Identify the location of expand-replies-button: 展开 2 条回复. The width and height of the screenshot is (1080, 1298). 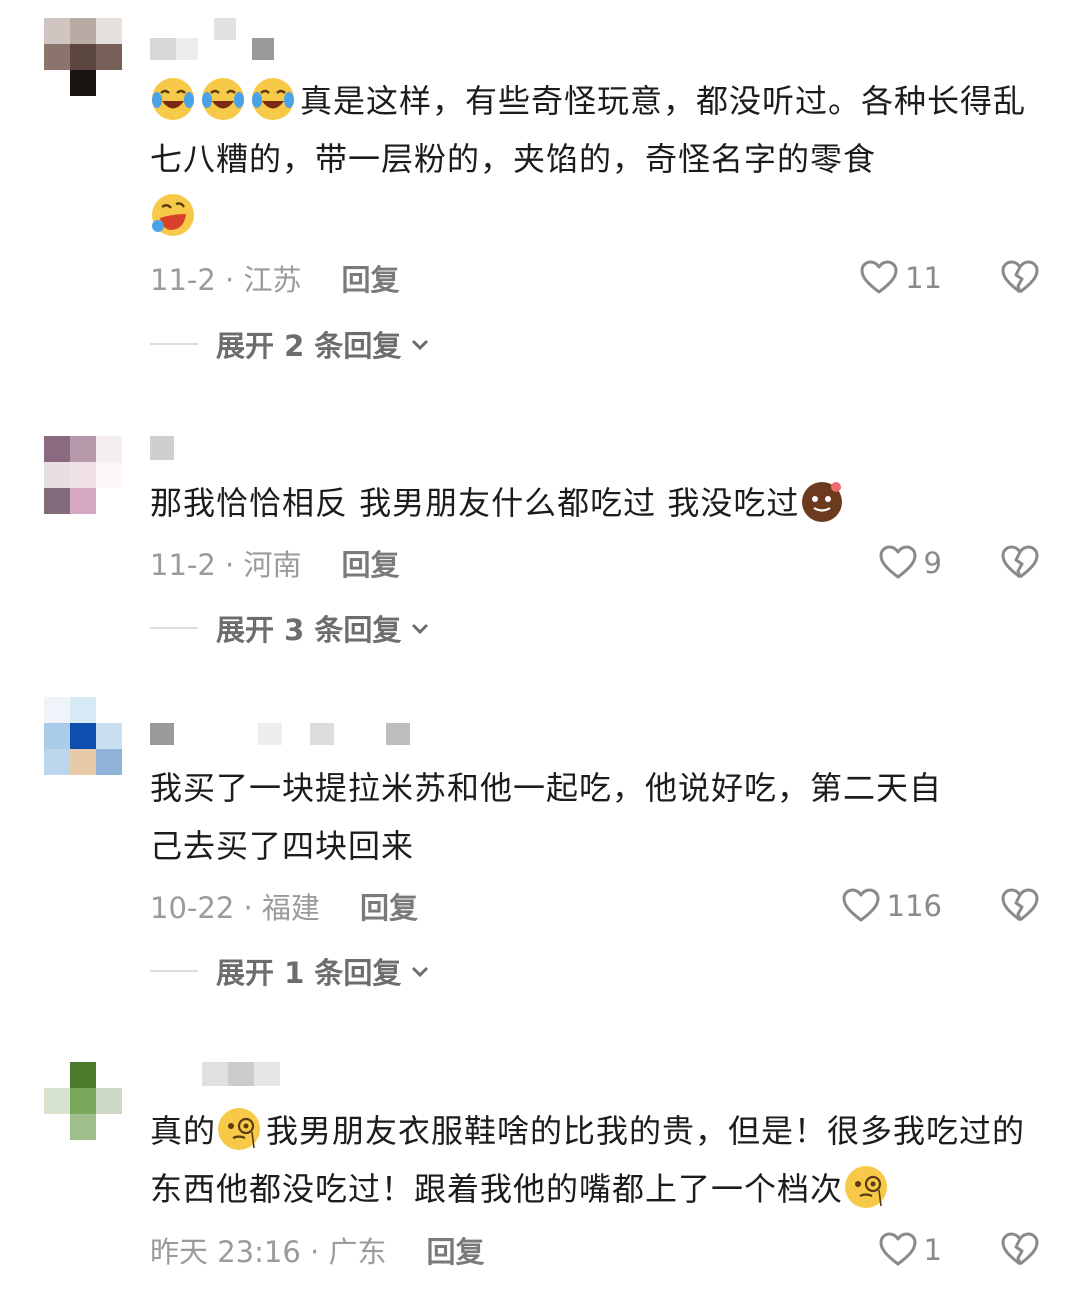
(290, 344).